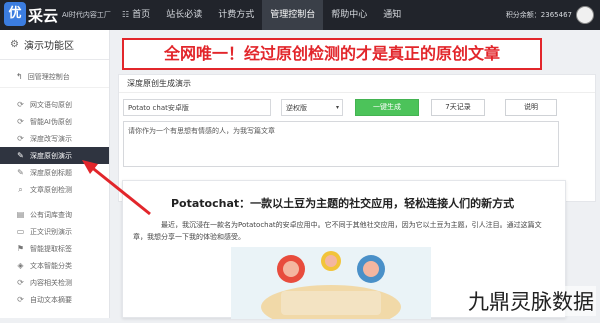 This screenshot has height=323, width=600. What do you see at coordinates (51, 189) in the screenshot?
I see `sidebar-item-label: 文章原创检测` at bounding box center [51, 189].